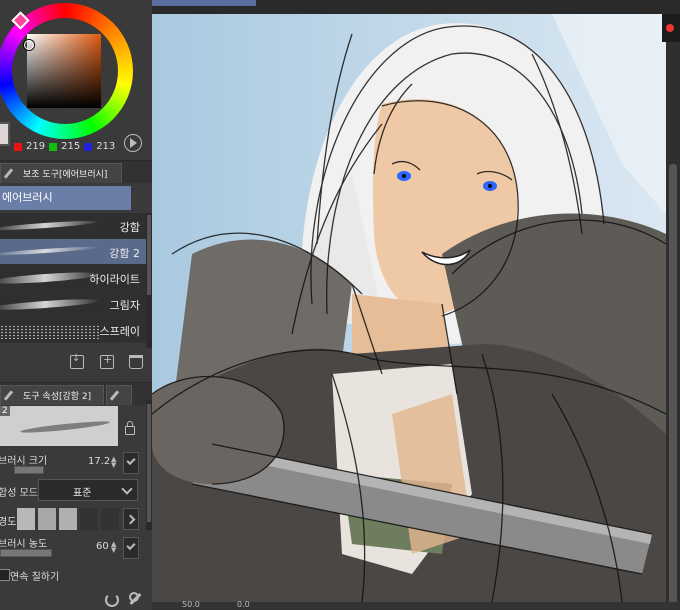 The height and width of the screenshot is (610, 680). What do you see at coordinates (82, 493) in the screenshot?
I see `blend-mode-value: 표준` at bounding box center [82, 493].